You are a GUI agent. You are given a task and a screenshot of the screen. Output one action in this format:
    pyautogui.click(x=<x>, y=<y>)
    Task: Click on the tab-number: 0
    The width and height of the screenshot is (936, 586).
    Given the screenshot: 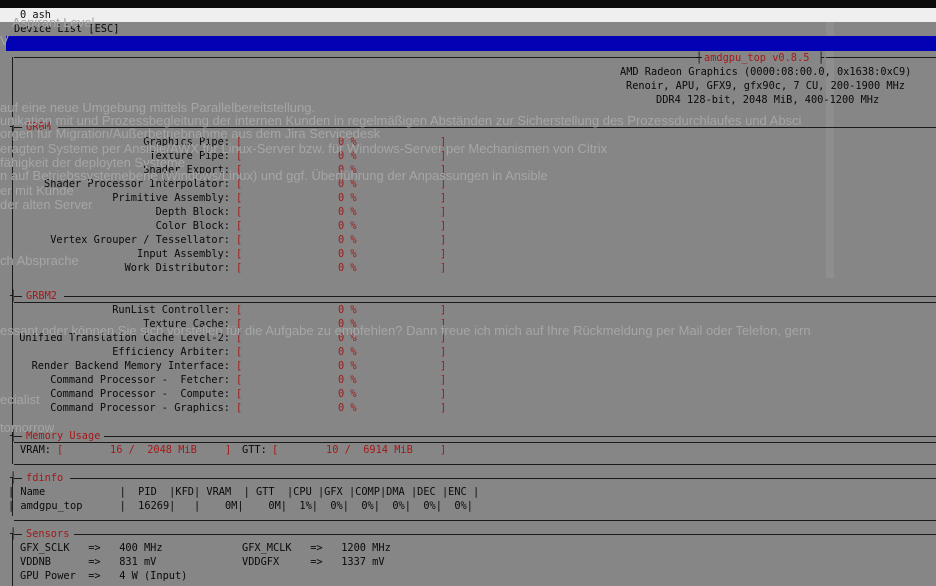 What is the action you would take?
    pyautogui.click(x=23, y=15)
    